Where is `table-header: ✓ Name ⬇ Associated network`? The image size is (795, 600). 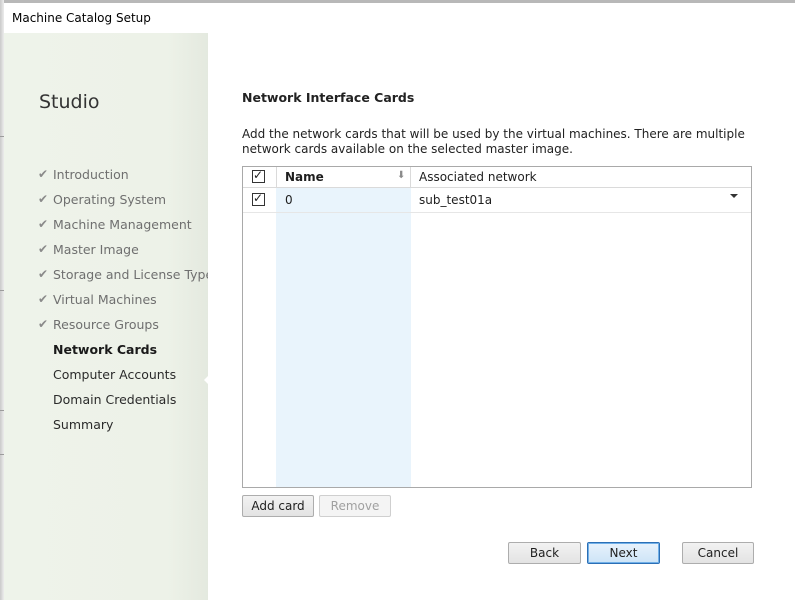
table-header: ✓ Name ⬇ Associated network is located at coordinates (497, 177).